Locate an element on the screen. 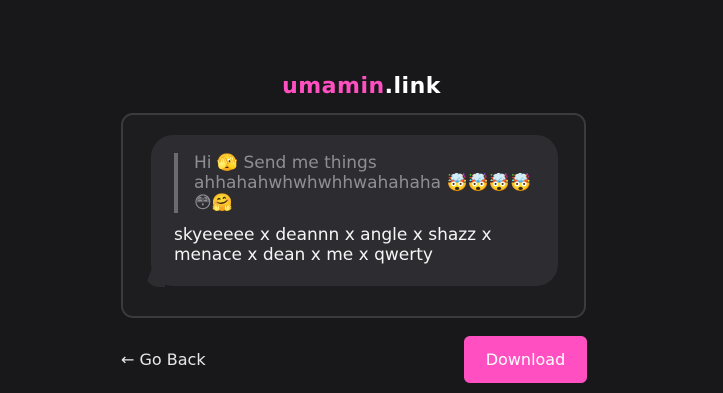 This screenshot has width=723, height=393. go-back-link: ← Go Back is located at coordinates (163, 360).